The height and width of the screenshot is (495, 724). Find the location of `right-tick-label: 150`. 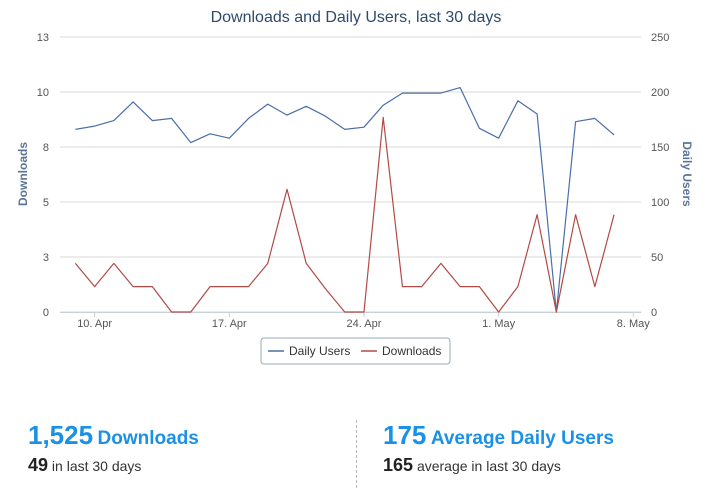

right-tick-label: 150 is located at coordinates (660, 148).